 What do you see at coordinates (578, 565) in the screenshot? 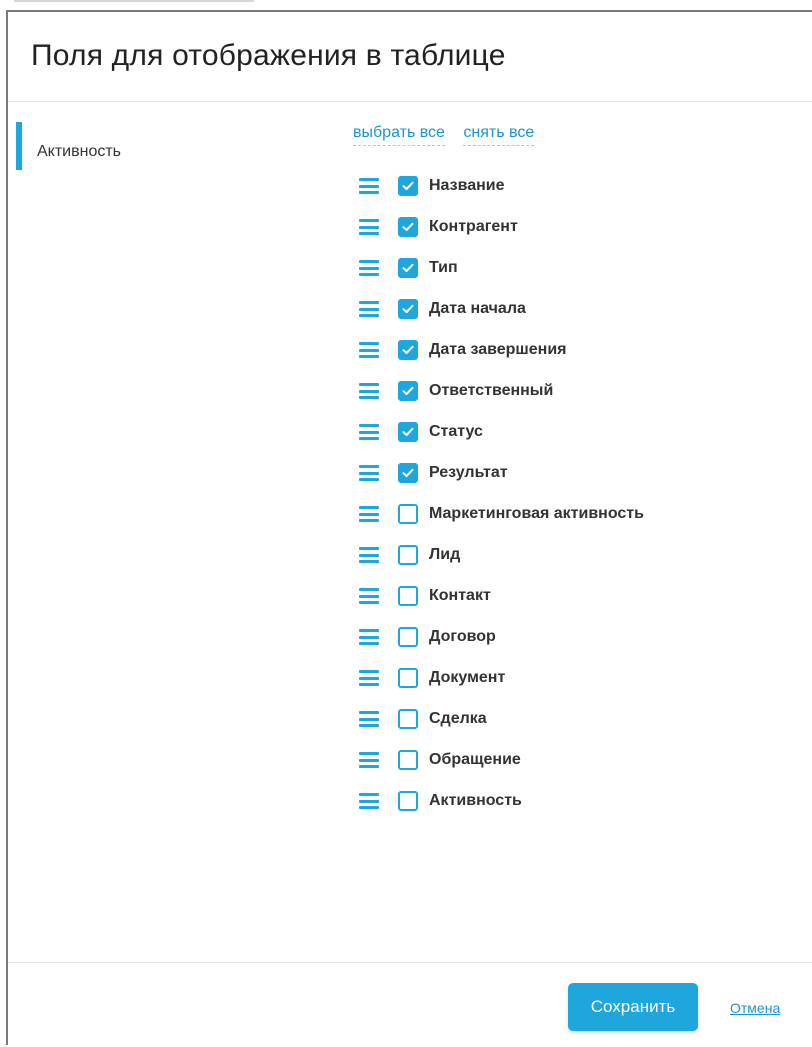
I see `field-row: Лид` at bounding box center [578, 565].